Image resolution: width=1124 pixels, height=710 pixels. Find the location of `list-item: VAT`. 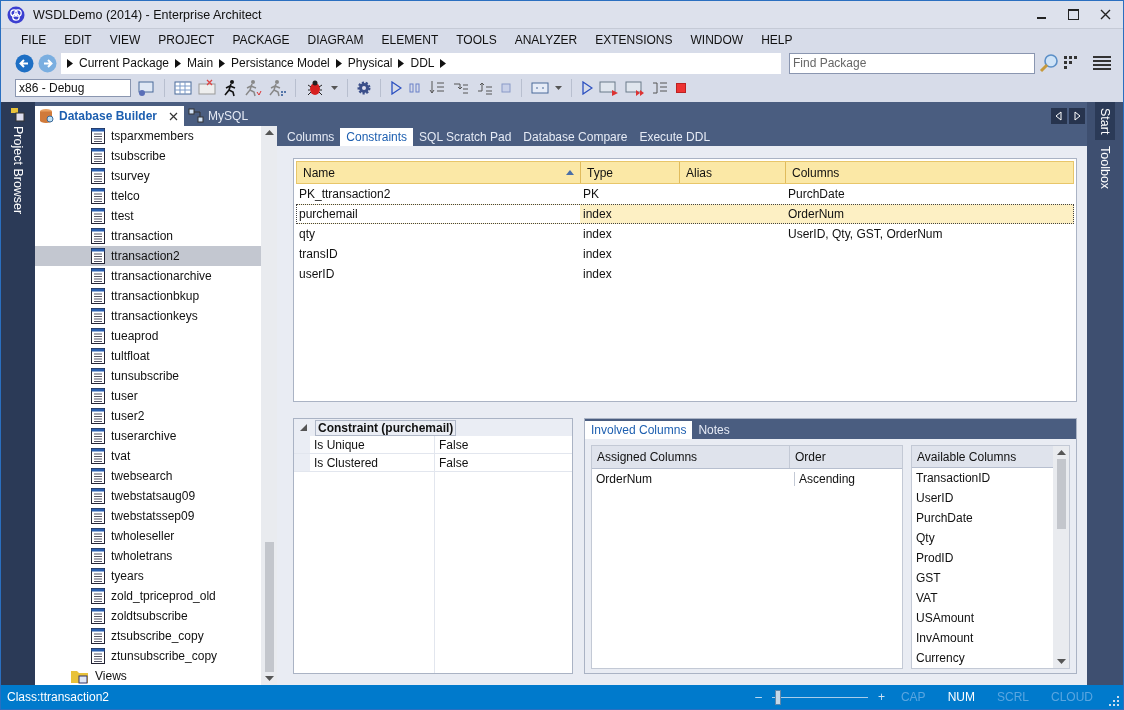

list-item: VAT is located at coordinates (982, 598).